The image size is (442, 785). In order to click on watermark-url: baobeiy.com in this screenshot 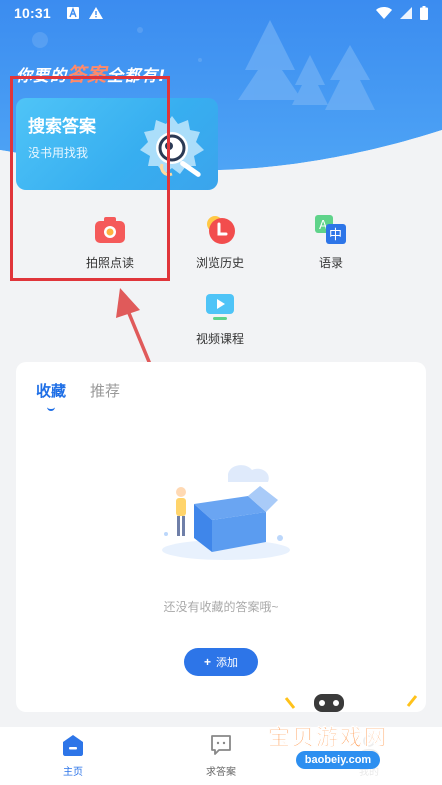, I will do `click(338, 760)`.